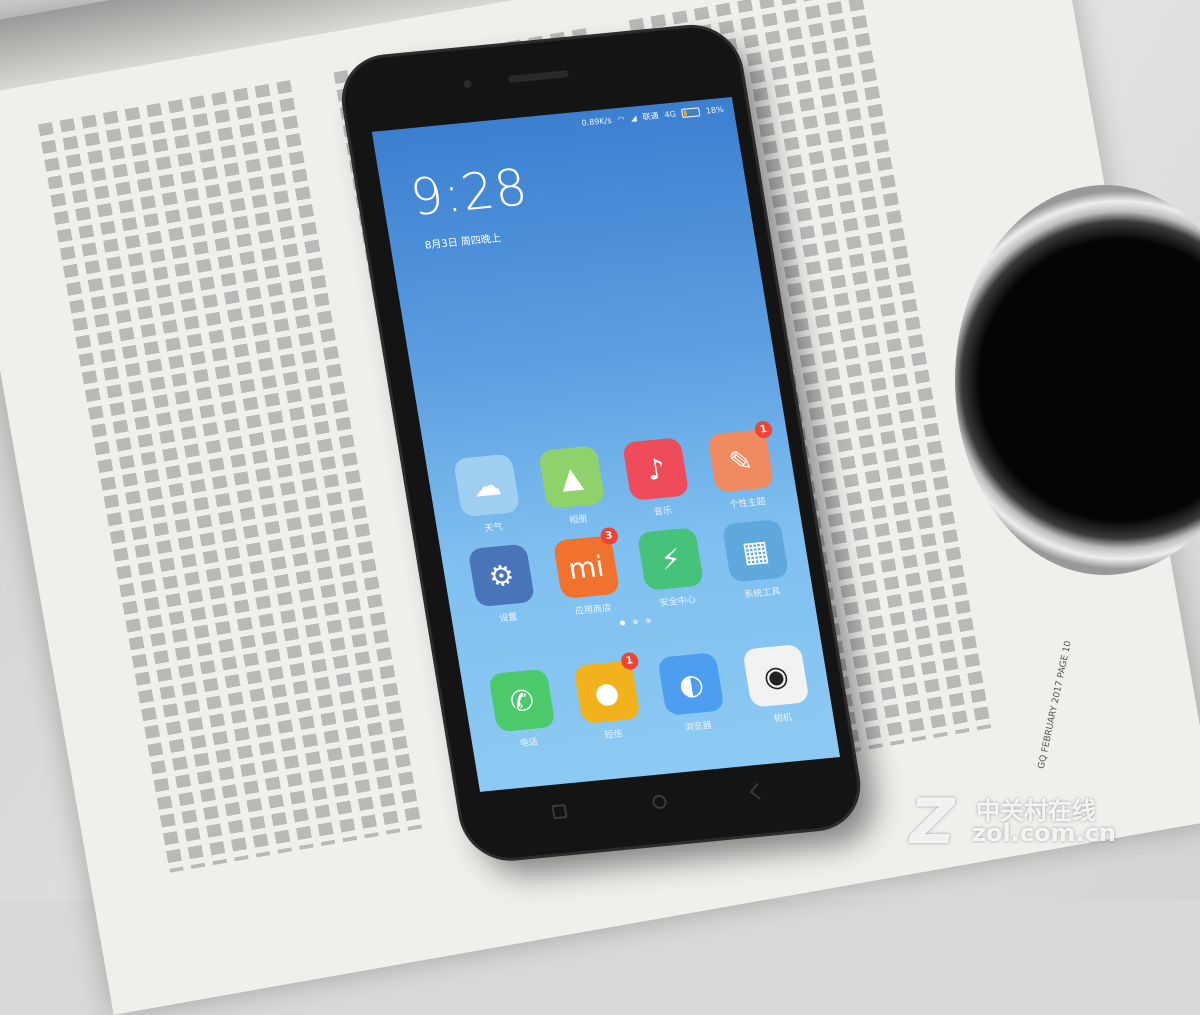  What do you see at coordinates (606, 692) in the screenshot?
I see `message-icon: ●` at bounding box center [606, 692].